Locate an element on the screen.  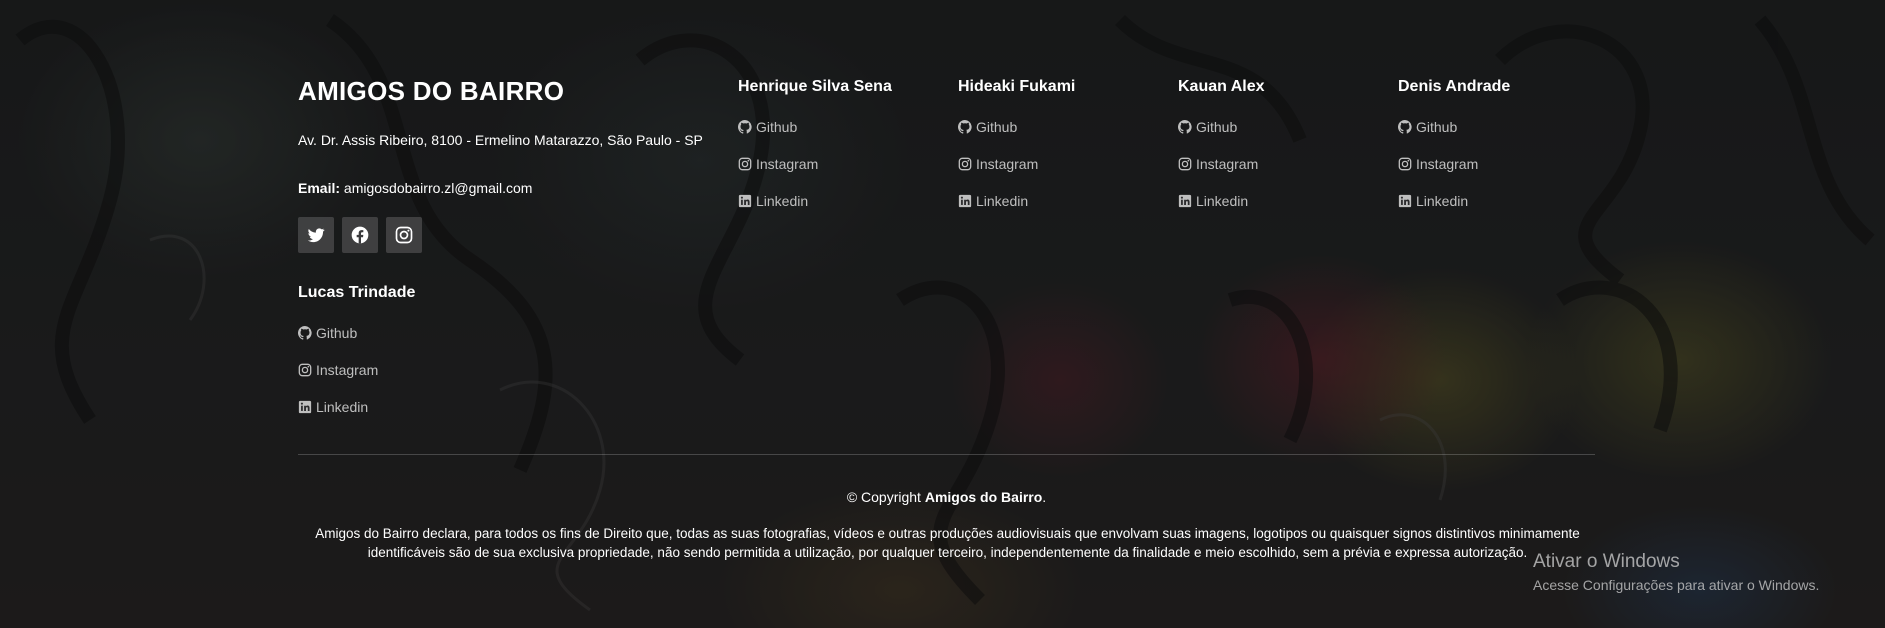
copyright-suffix: . is located at coordinates (1044, 497).